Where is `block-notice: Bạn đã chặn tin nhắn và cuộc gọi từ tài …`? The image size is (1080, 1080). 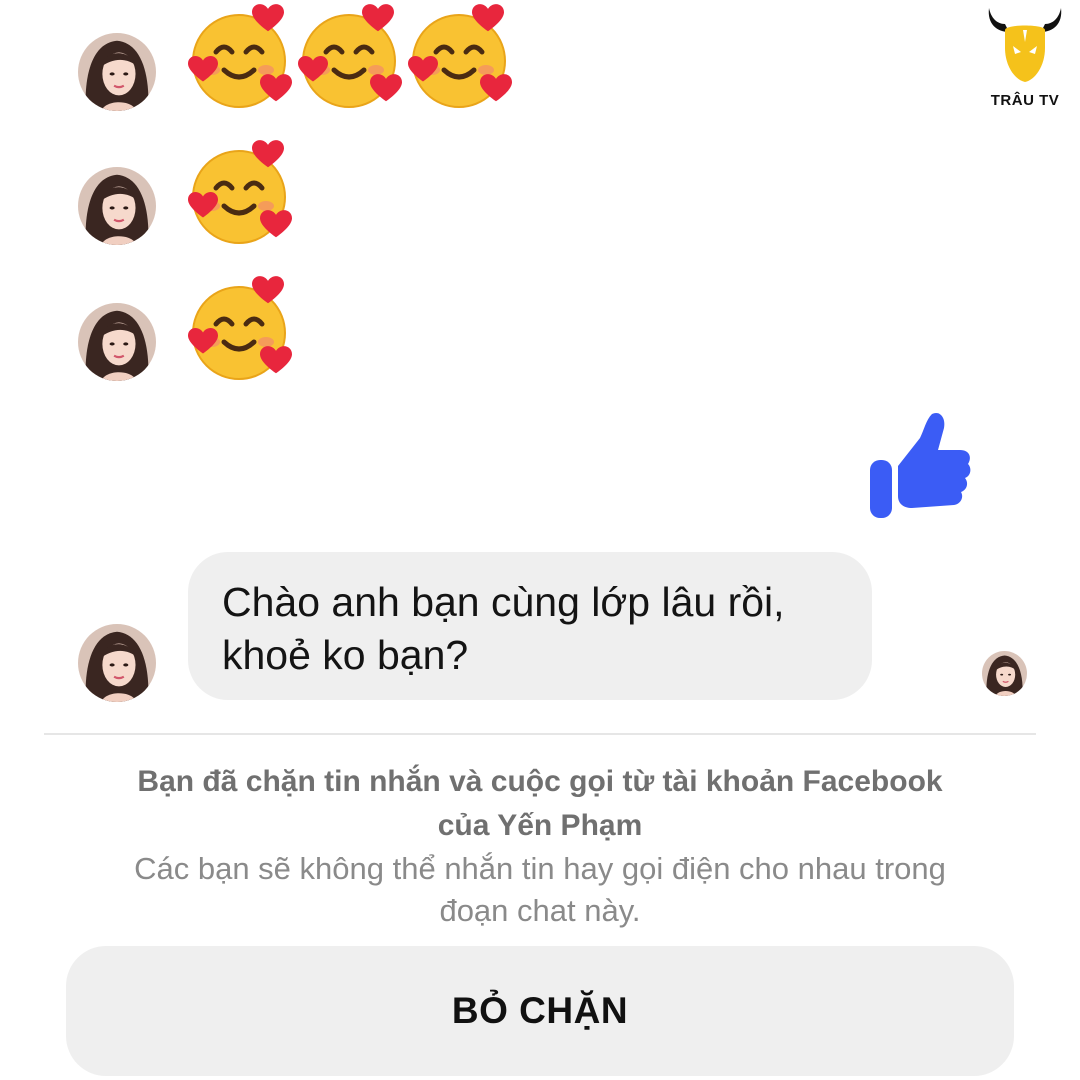
block-notice: Bạn đã chặn tin nhắn và cuộc gọi từ tài … is located at coordinates (540, 846).